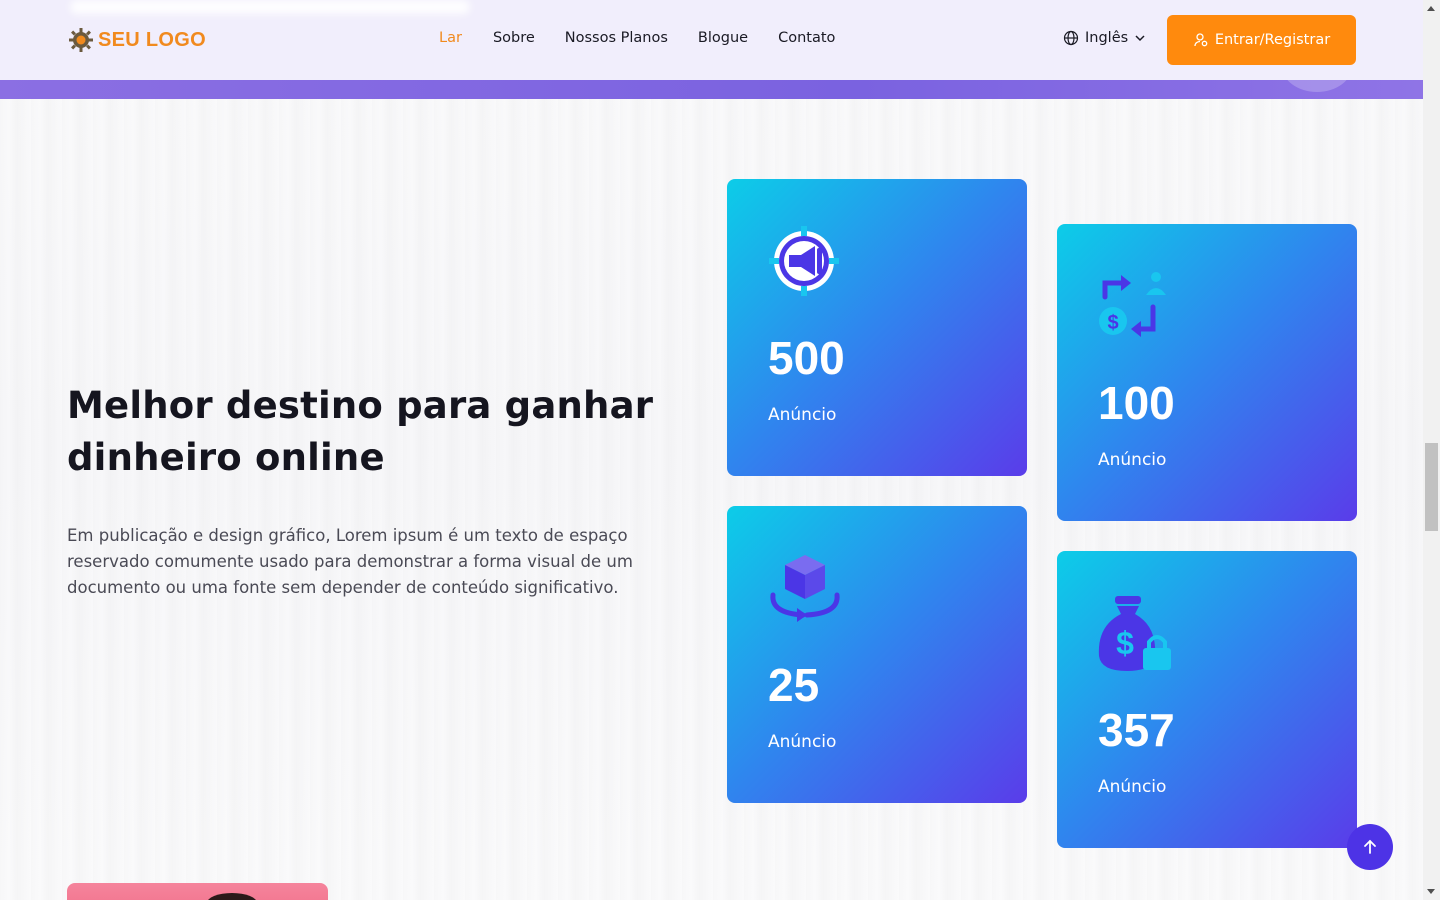 This screenshot has height=900, width=1440. I want to click on site-logo: SEU LOGO, so click(137, 40).